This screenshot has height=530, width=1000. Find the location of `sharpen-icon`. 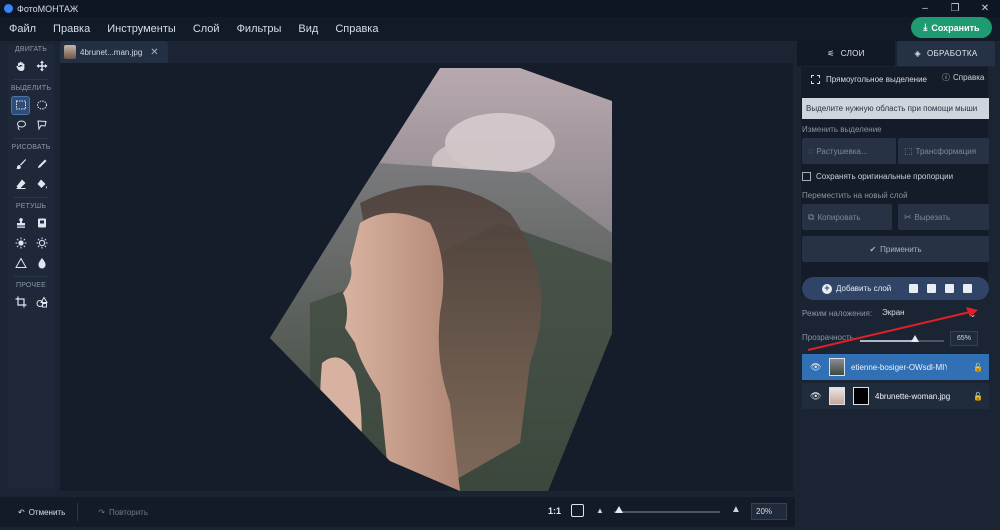

sharpen-icon is located at coordinates (20, 263).